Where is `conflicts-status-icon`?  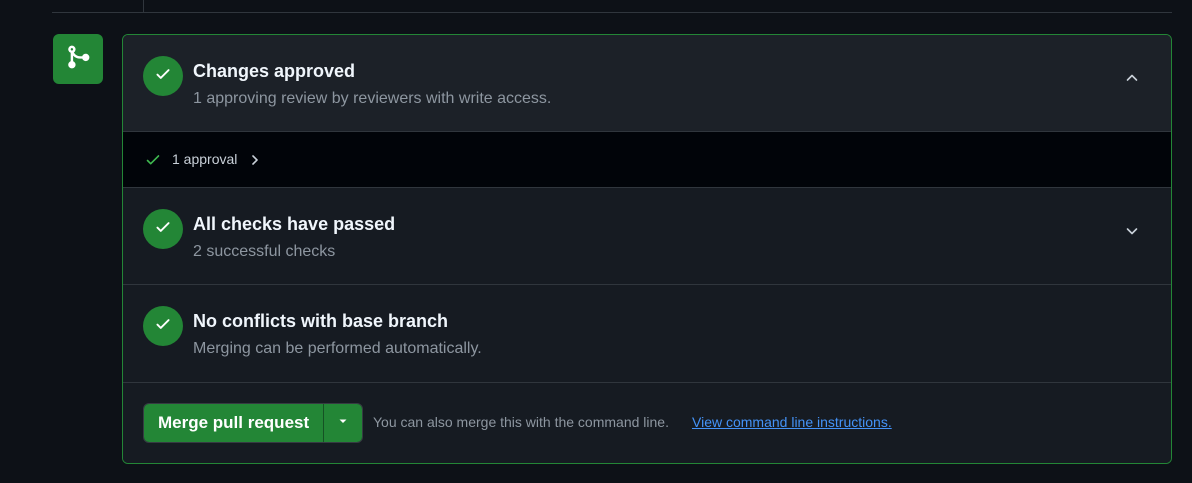 conflicts-status-icon is located at coordinates (163, 326).